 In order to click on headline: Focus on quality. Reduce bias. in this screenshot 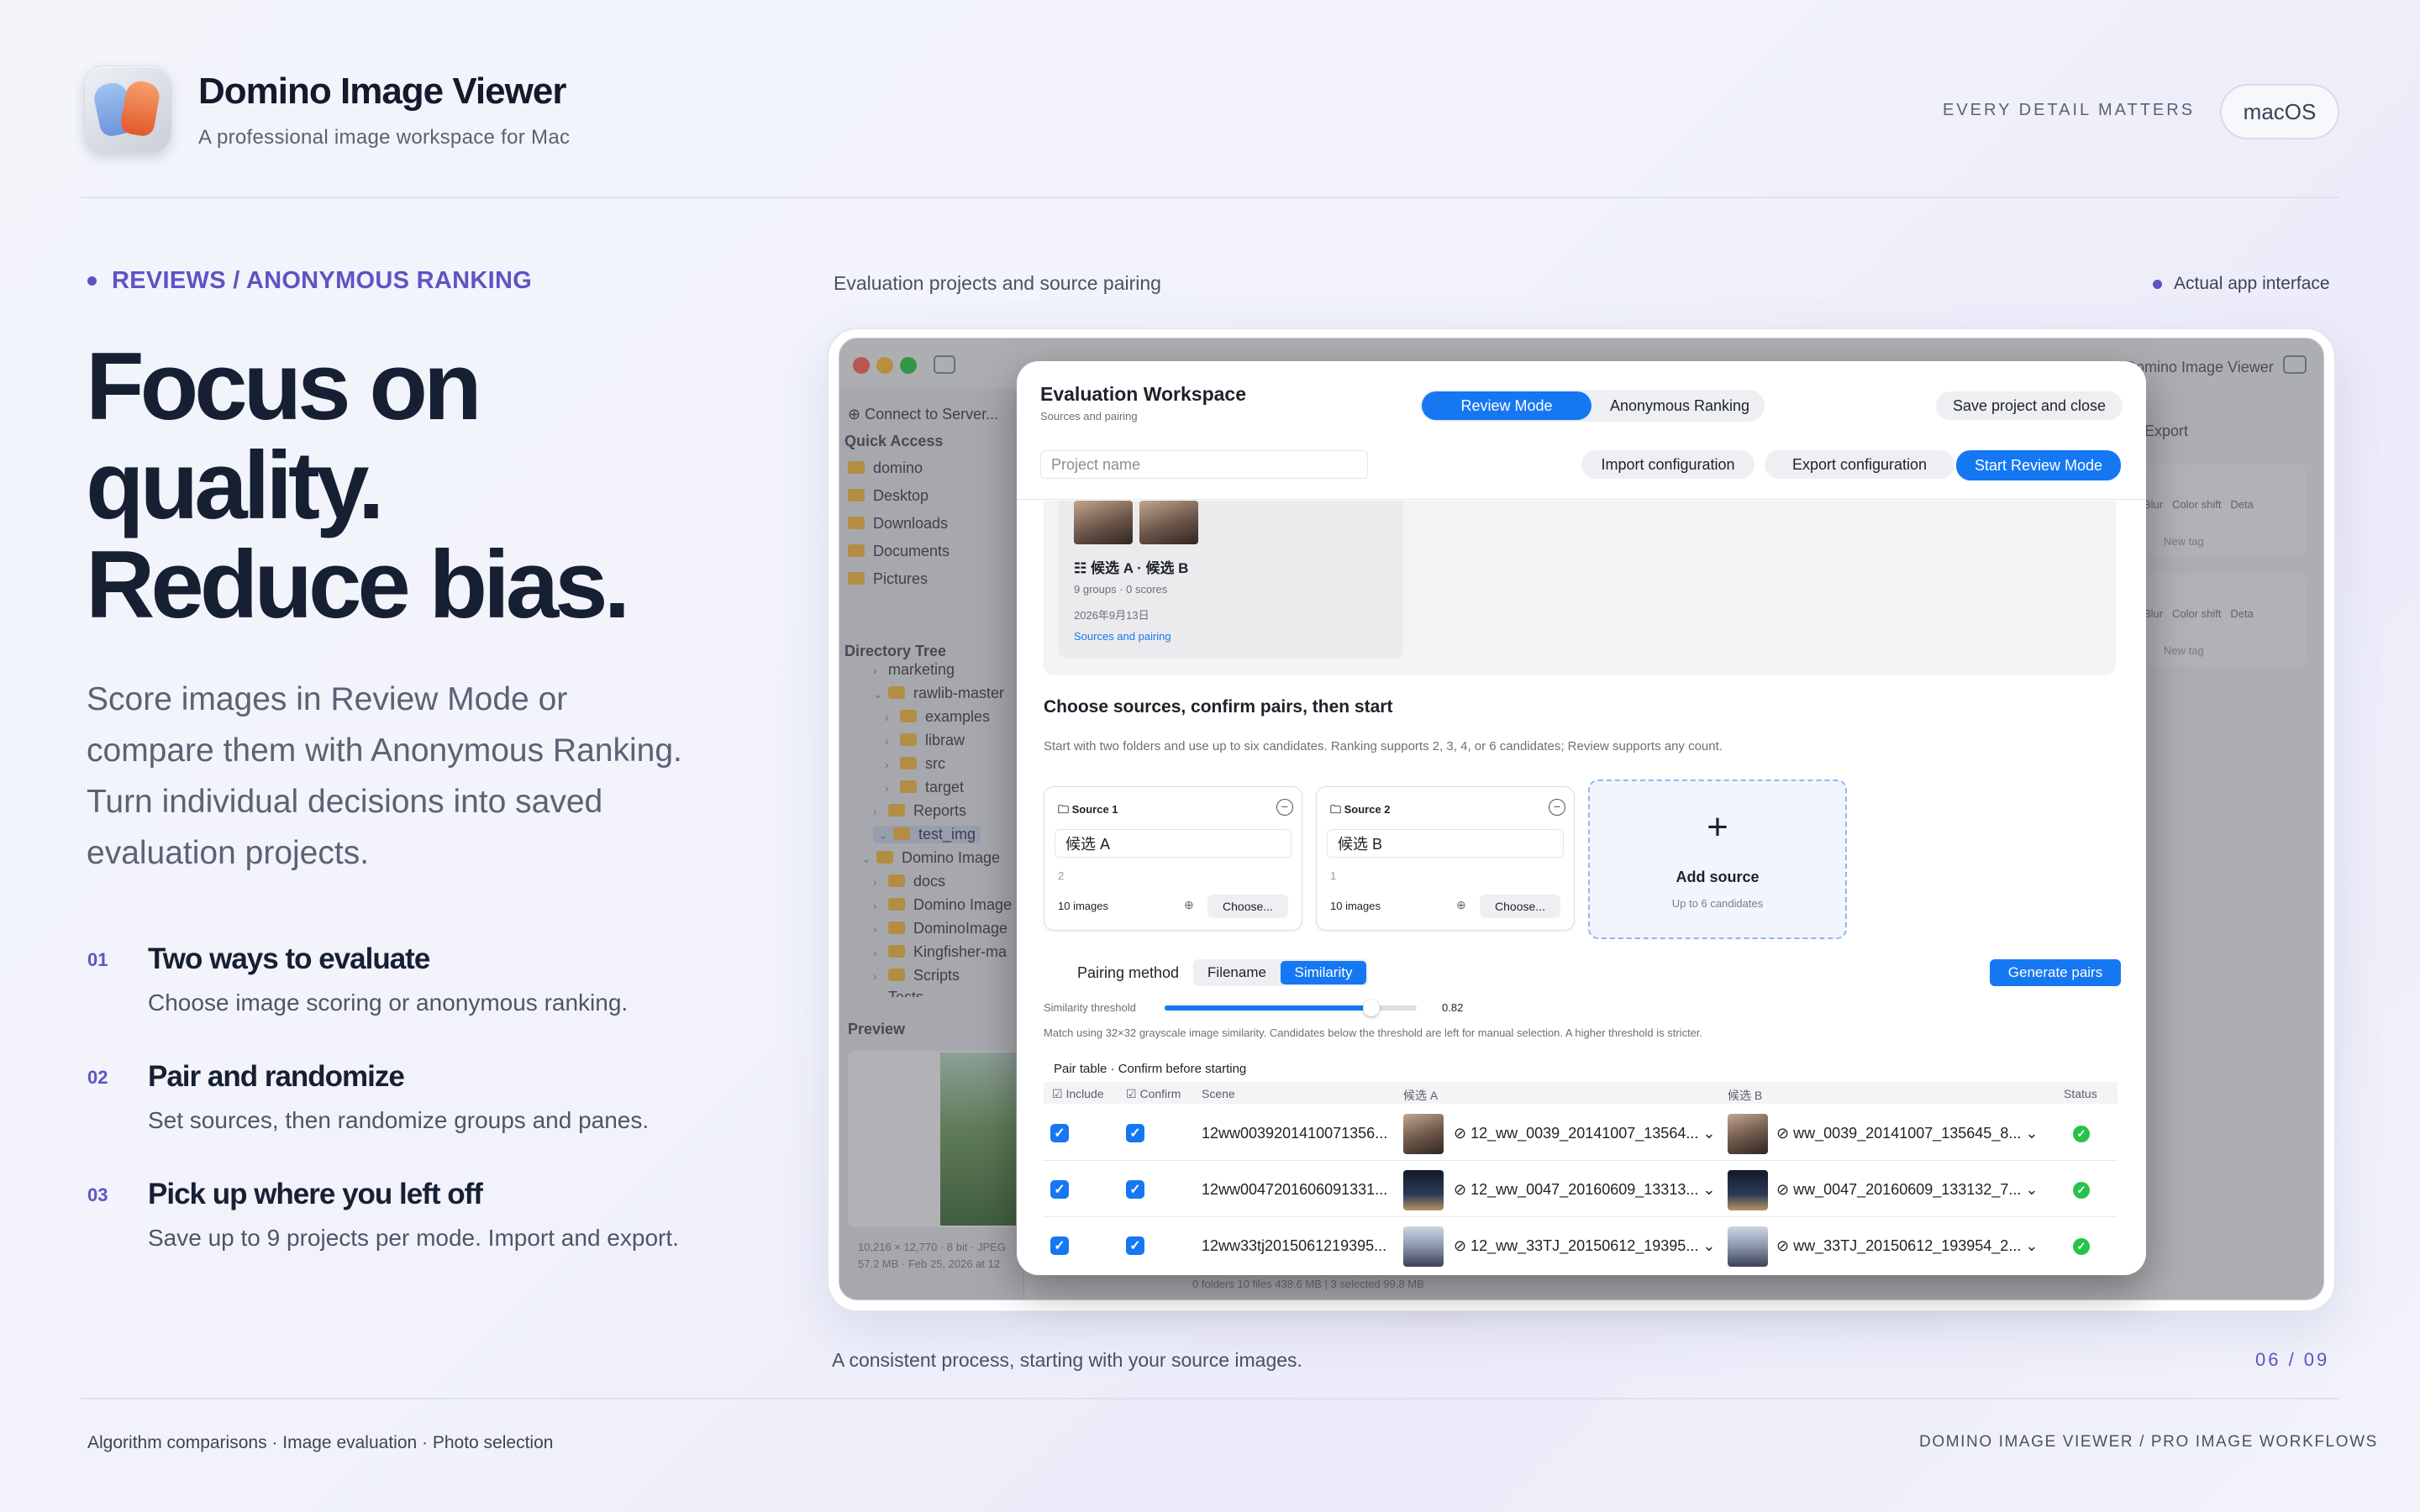, I will do `click(358, 484)`.